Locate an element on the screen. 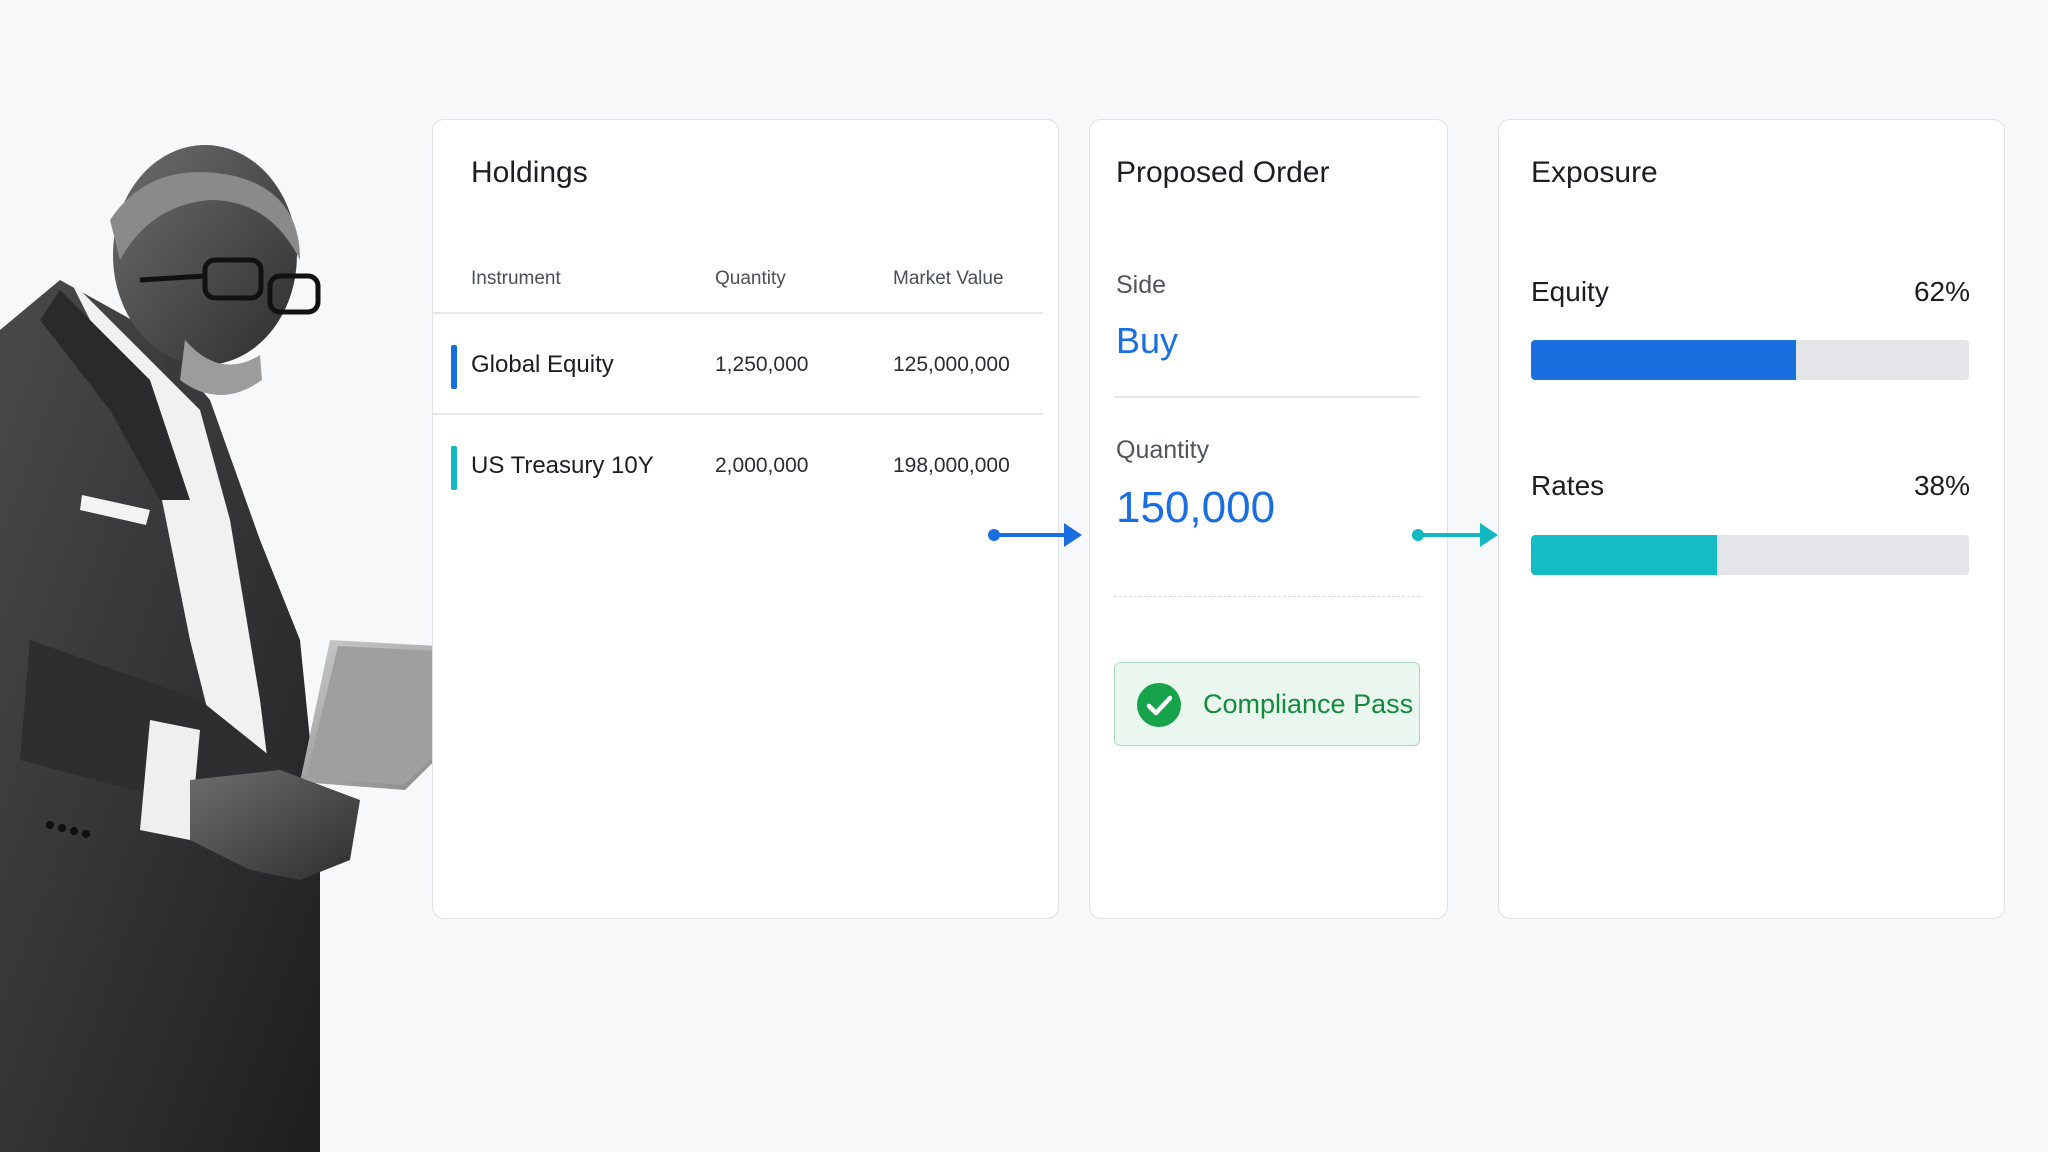 The image size is (2048, 1152). exposure-pct-rates: 38% is located at coordinates (1941, 485).